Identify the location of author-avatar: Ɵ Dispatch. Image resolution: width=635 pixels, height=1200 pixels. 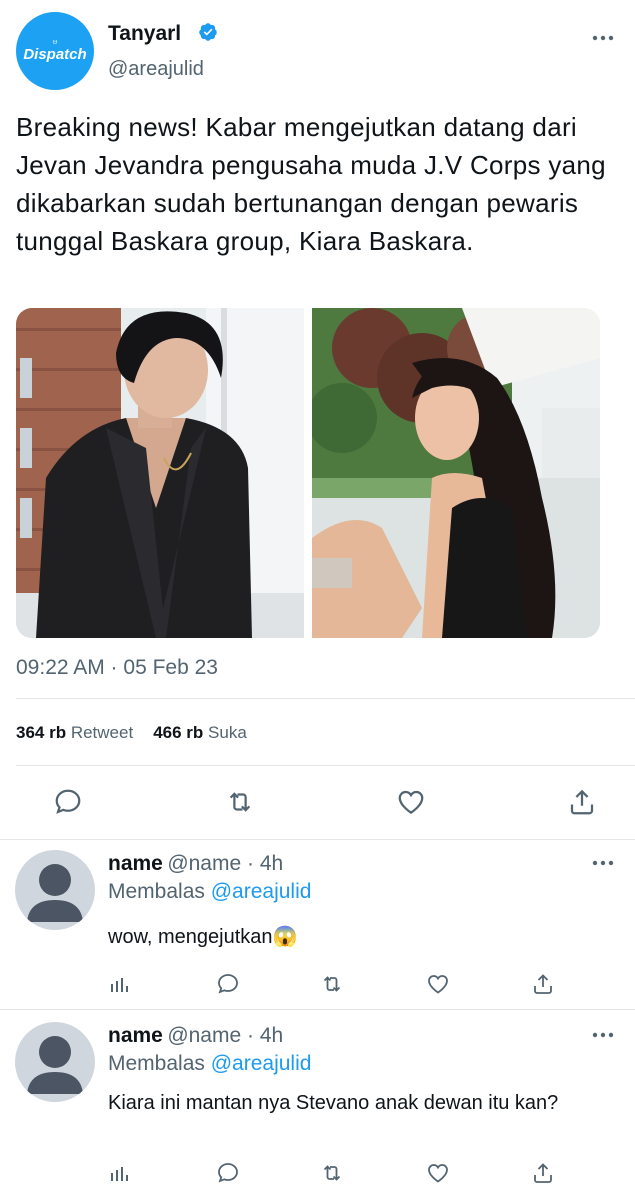
(55, 51).